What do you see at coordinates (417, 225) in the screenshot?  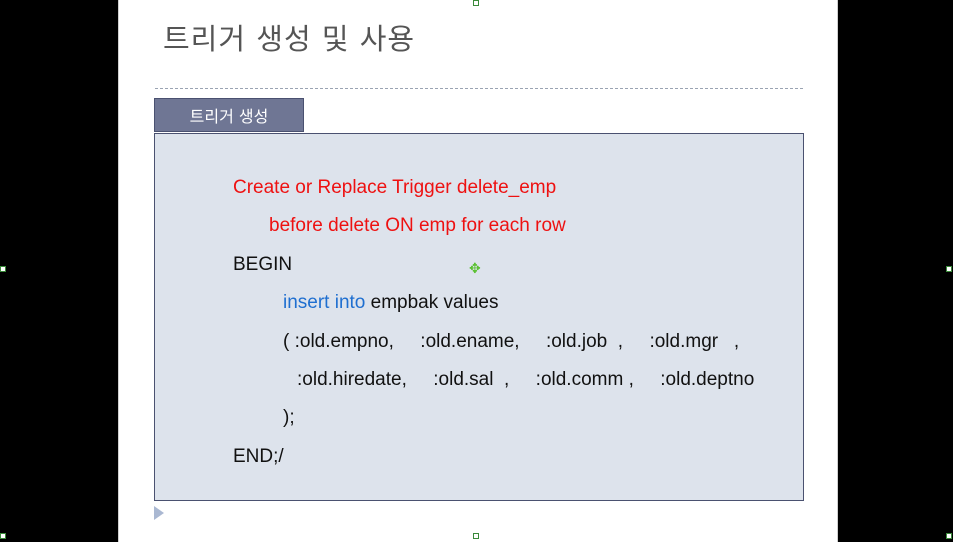 I see `code-line-before: before delete ON emp for each row` at bounding box center [417, 225].